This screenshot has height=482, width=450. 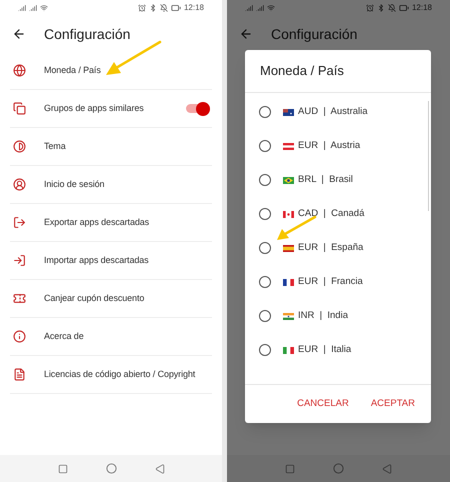 I want to click on currency-option: EUR | Italia, so click(x=338, y=350).